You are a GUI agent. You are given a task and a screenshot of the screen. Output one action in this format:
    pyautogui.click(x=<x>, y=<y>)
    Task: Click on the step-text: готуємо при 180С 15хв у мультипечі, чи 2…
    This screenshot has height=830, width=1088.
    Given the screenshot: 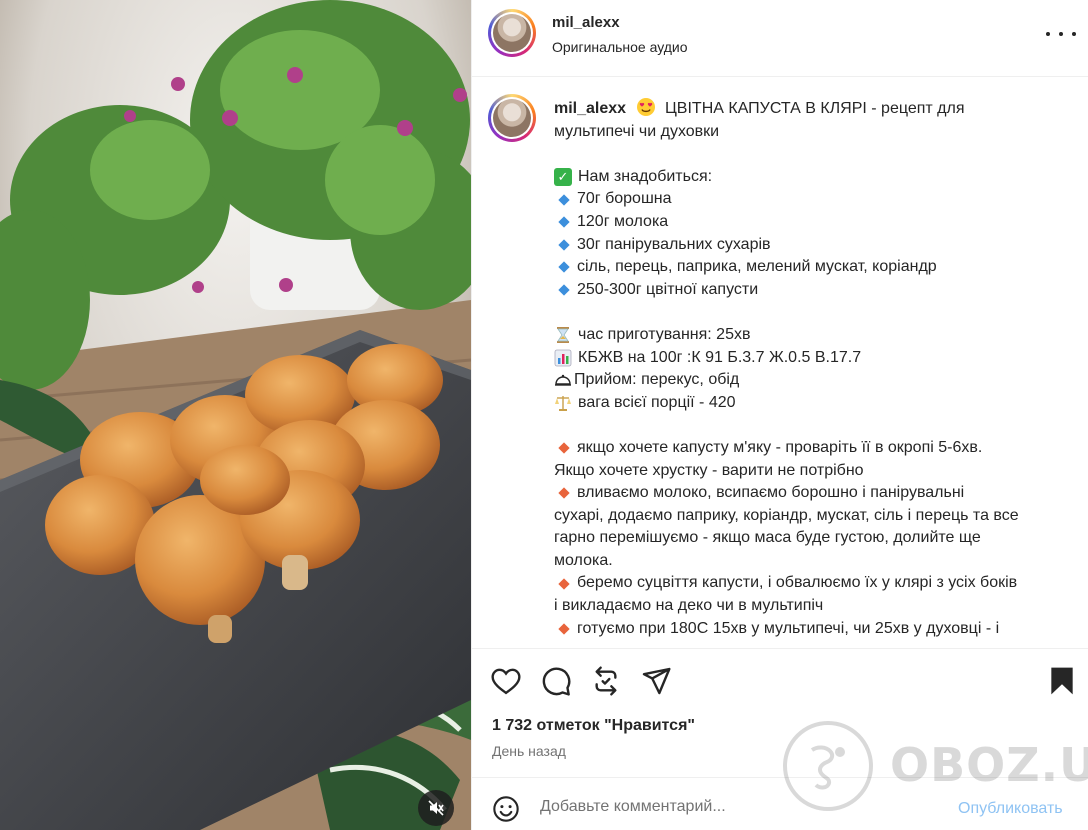 What is the action you would take?
    pyautogui.click(x=788, y=628)
    